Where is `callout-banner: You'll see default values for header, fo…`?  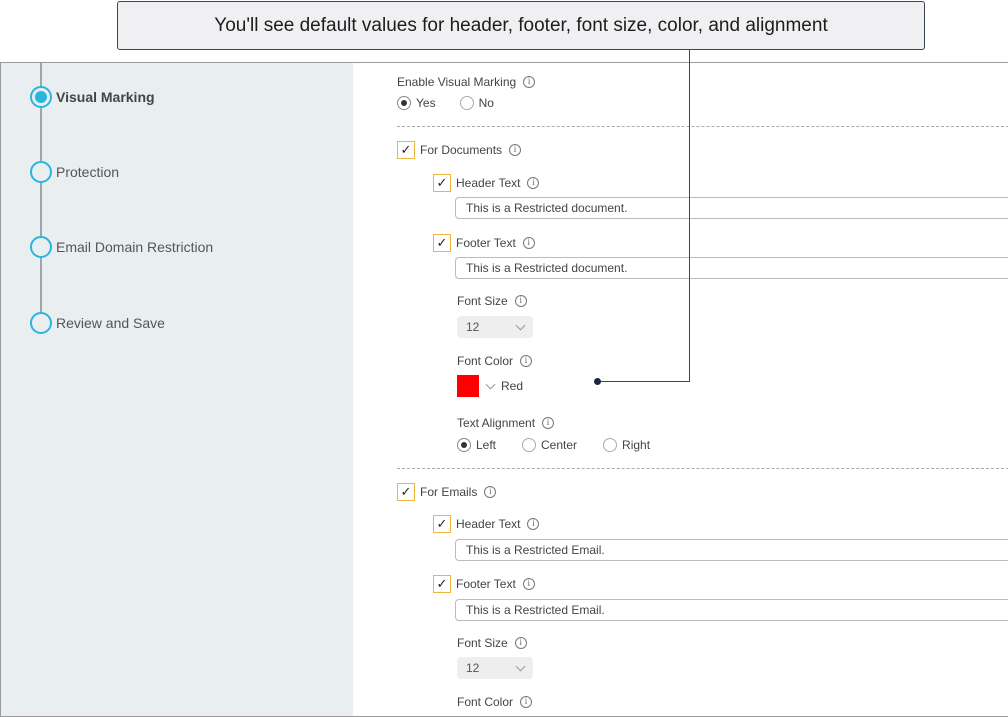 callout-banner: You'll see default values for header, fo… is located at coordinates (521, 25).